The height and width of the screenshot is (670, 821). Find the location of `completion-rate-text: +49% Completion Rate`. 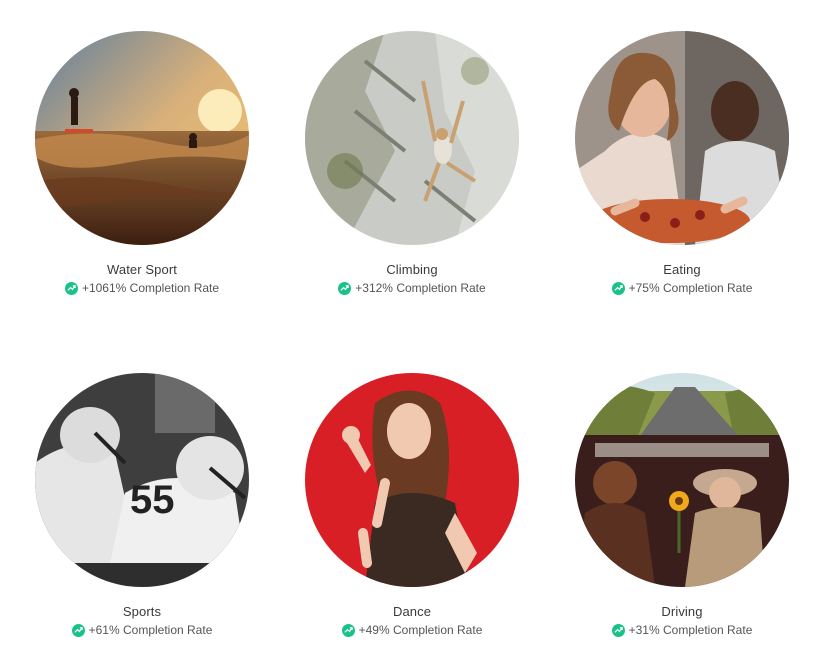

completion-rate-text: +49% Completion Rate is located at coordinates (420, 630).